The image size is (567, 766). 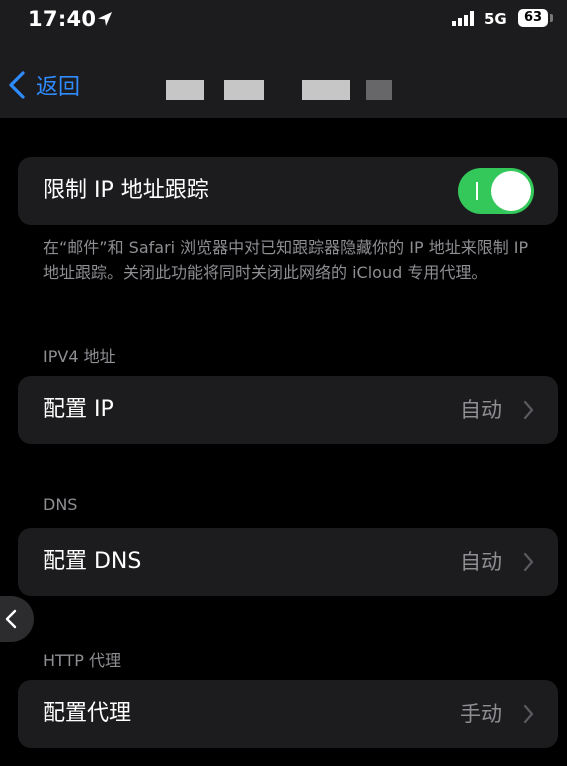 I want to click on toggle-knob, so click(x=511, y=191).